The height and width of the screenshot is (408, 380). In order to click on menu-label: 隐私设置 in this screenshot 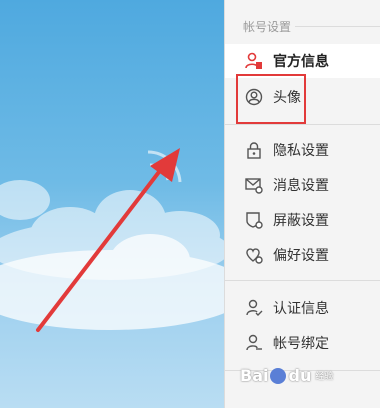, I will do `click(301, 151)`.